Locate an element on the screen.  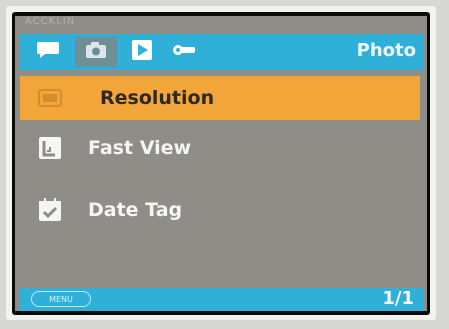
chat-icon is located at coordinates (48, 52).